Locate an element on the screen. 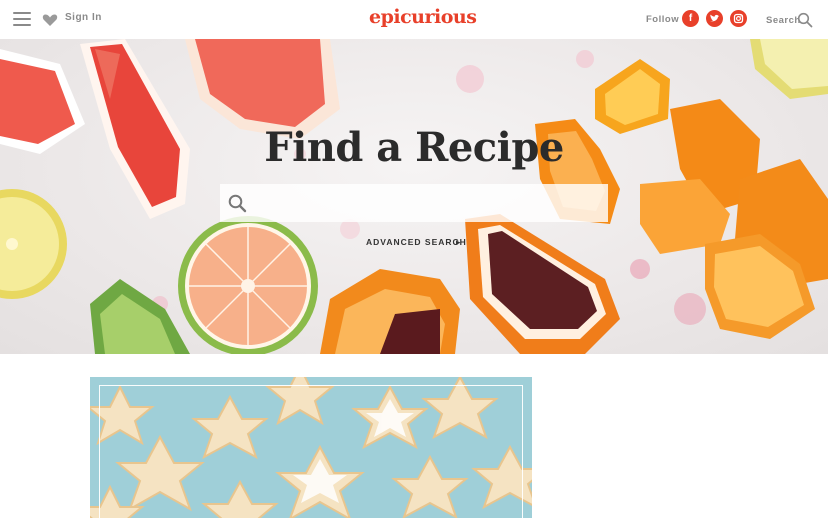  header-search-label: Search is located at coordinates (783, 20).